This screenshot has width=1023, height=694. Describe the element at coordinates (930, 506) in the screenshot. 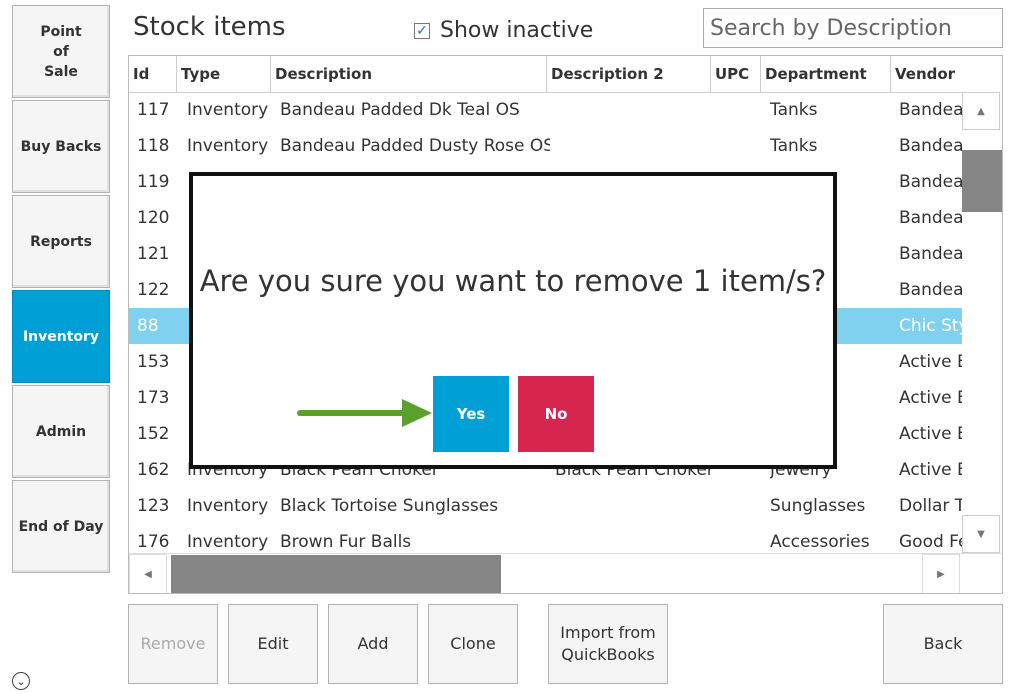

I see `cell-vendor: Dollar T` at that location.